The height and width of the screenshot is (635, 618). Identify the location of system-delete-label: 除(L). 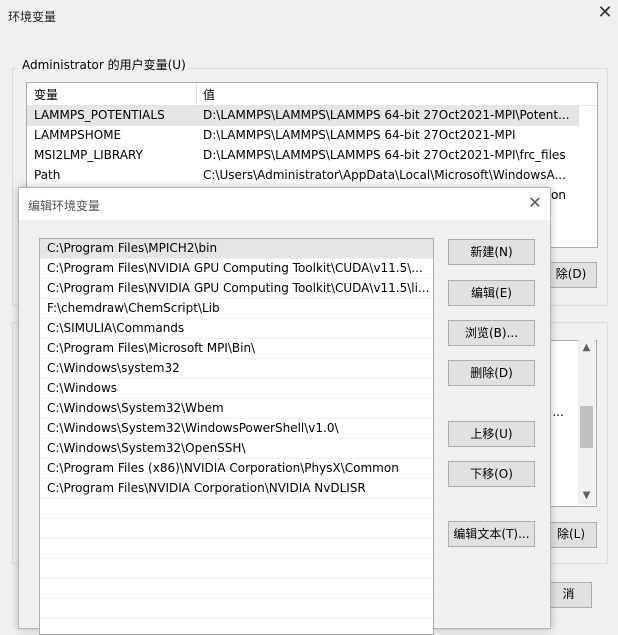
(571, 534).